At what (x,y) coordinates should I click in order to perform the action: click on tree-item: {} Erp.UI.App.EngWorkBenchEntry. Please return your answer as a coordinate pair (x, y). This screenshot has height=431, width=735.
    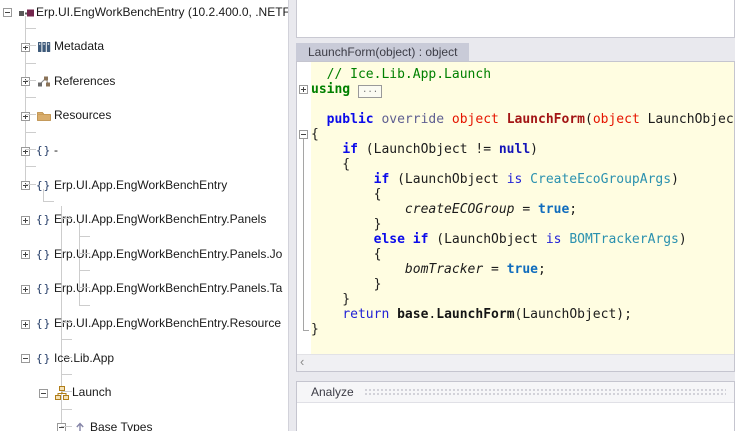
    Looking at the image, I should click on (144, 140).